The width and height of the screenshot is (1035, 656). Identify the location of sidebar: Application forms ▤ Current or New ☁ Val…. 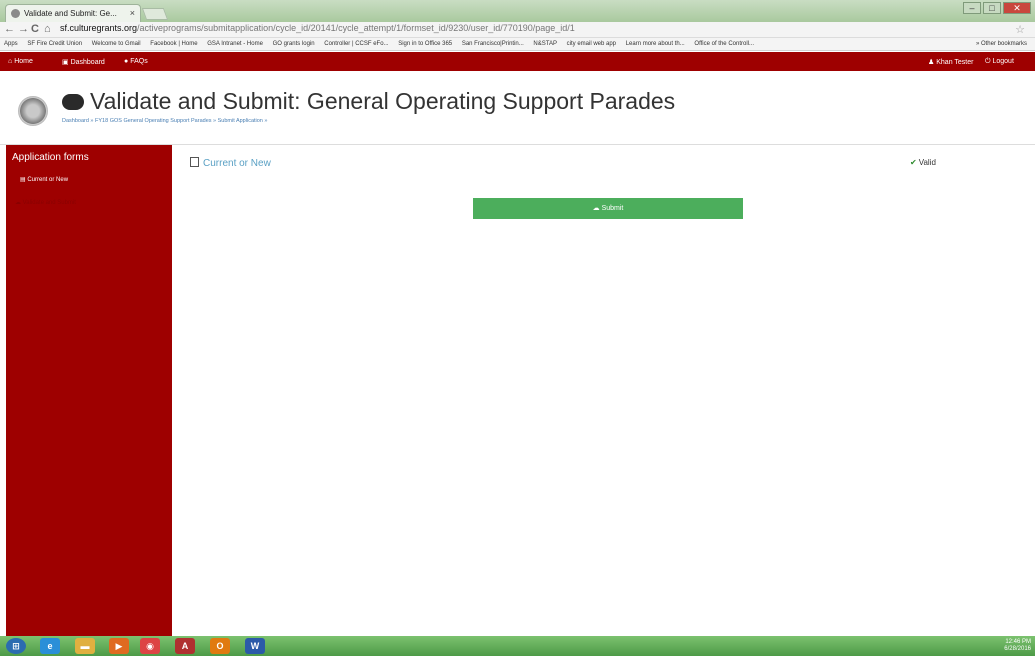
(89, 390).